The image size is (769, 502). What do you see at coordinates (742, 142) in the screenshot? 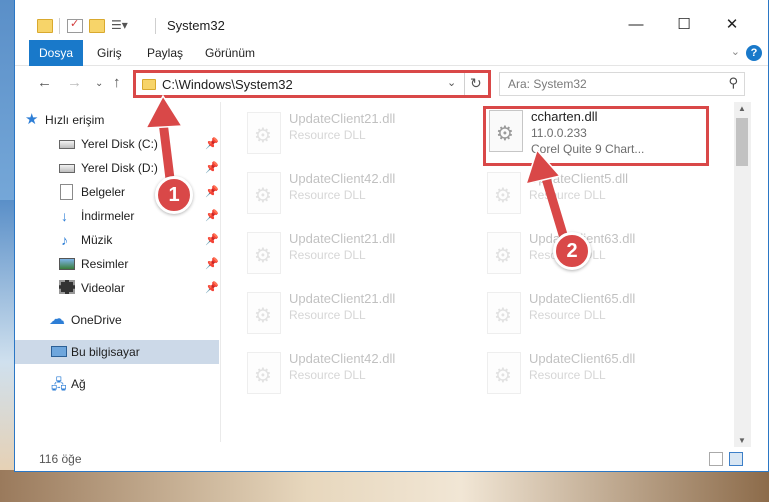
I see `scrollbar-thumb` at bounding box center [742, 142].